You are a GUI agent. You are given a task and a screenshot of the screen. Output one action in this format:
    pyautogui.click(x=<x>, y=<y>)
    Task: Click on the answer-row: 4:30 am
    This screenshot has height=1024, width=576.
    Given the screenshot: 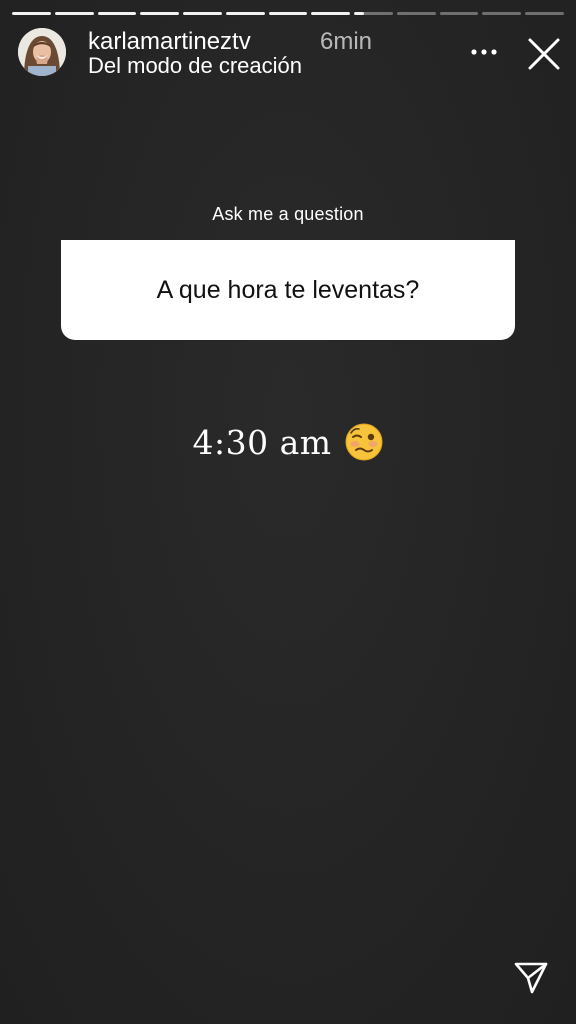 What is the action you would take?
    pyautogui.click(x=288, y=442)
    